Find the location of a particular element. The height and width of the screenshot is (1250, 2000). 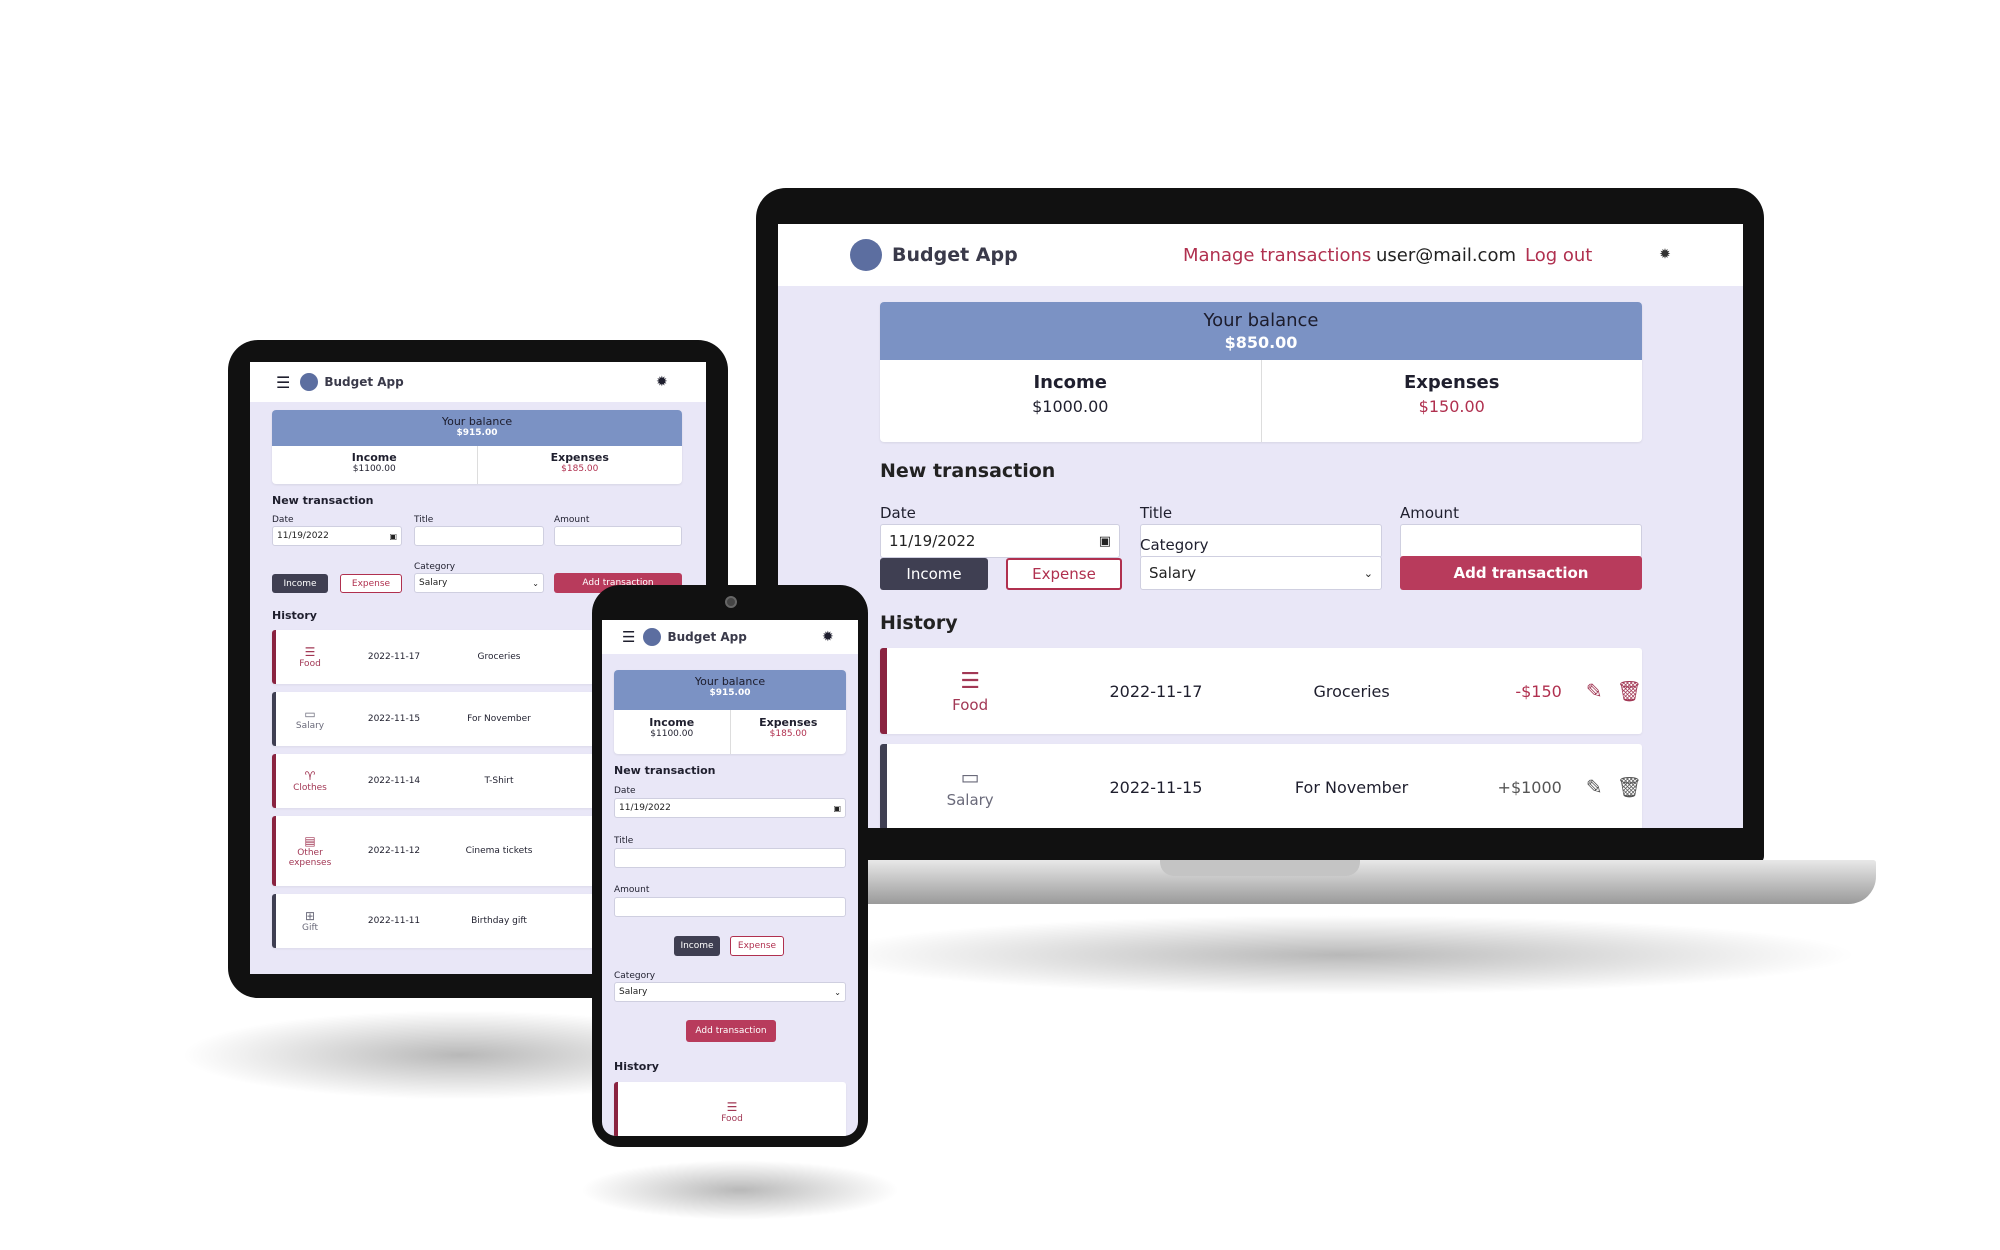

history-item: ☰ Food 2022-11-17 Groceries -$150 ✎ 🗑 is located at coordinates (1261, 691).